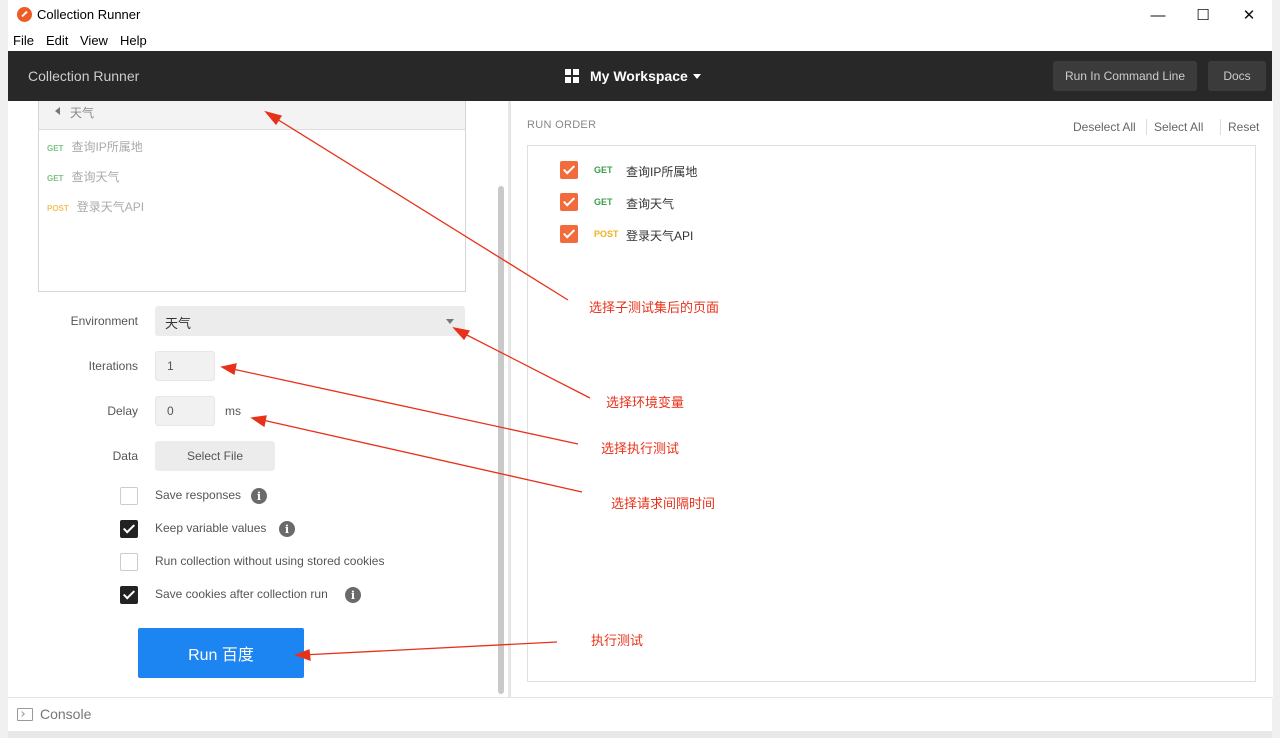 The width and height of the screenshot is (1280, 738). Describe the element at coordinates (241, 594) in the screenshot. I see `save-cookies-label: Save cookies after collection run` at that location.